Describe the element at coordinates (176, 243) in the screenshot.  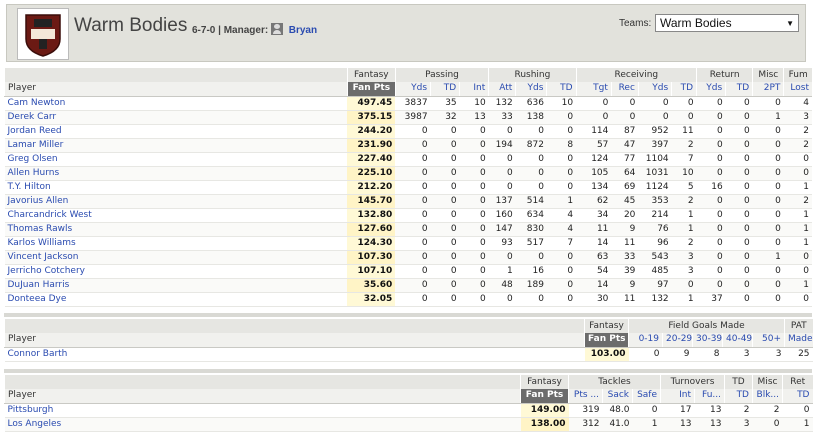
I see `player-name-link: Karlos Williams` at that location.